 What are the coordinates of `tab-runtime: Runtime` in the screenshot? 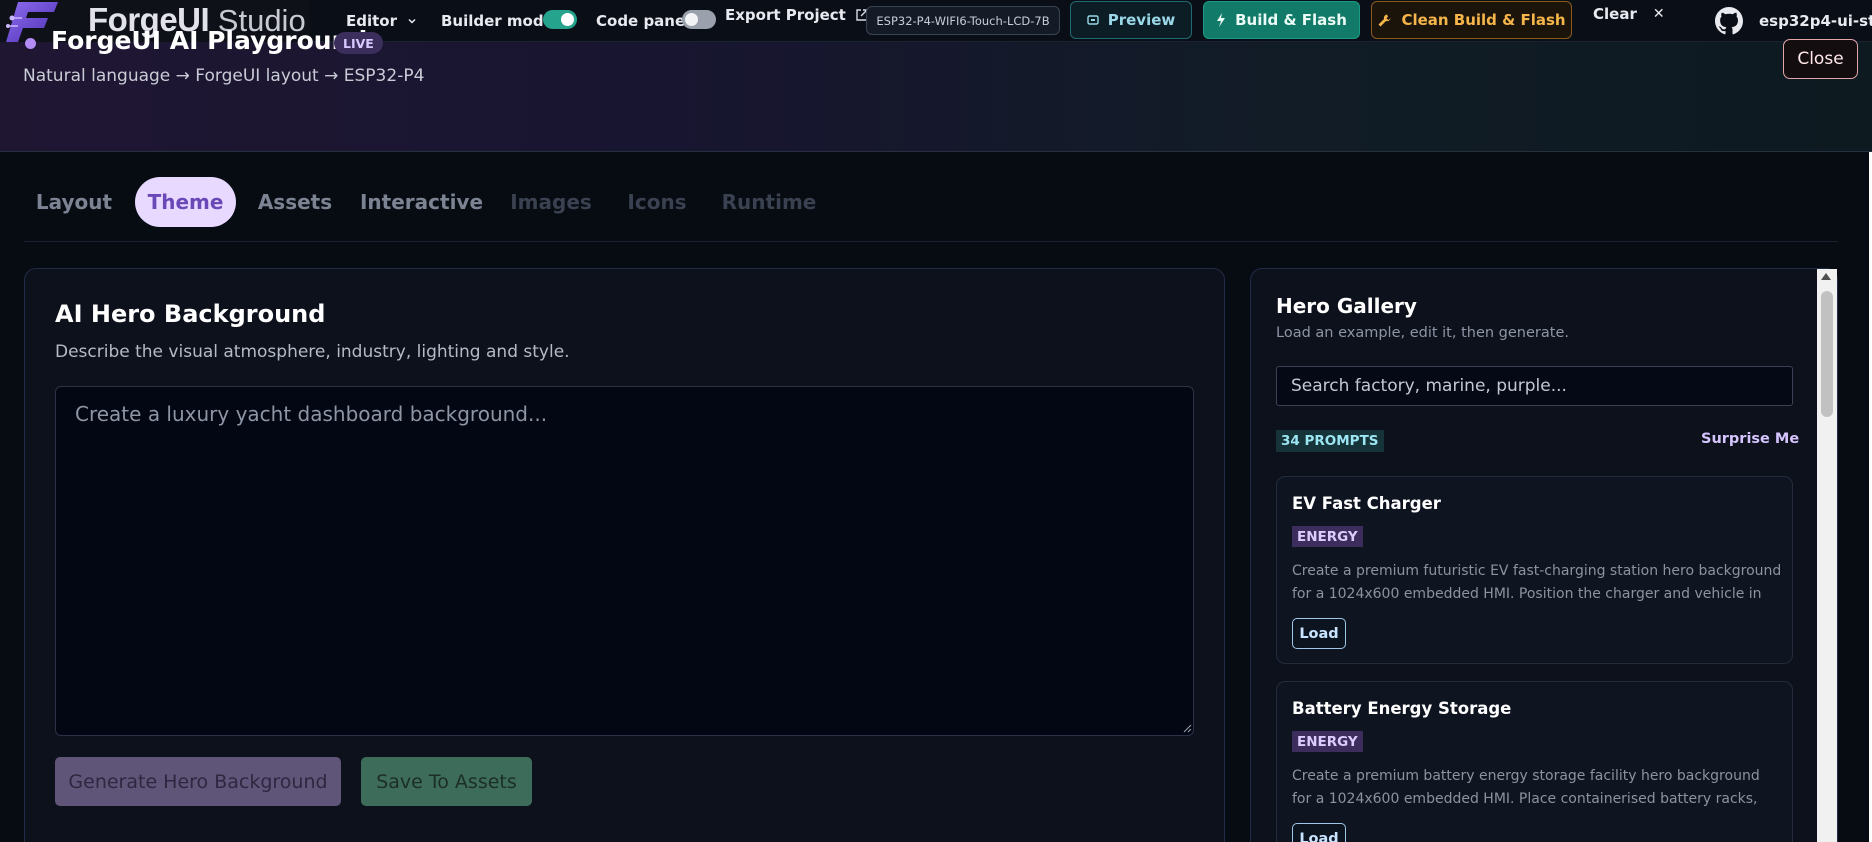 It's located at (769, 202).